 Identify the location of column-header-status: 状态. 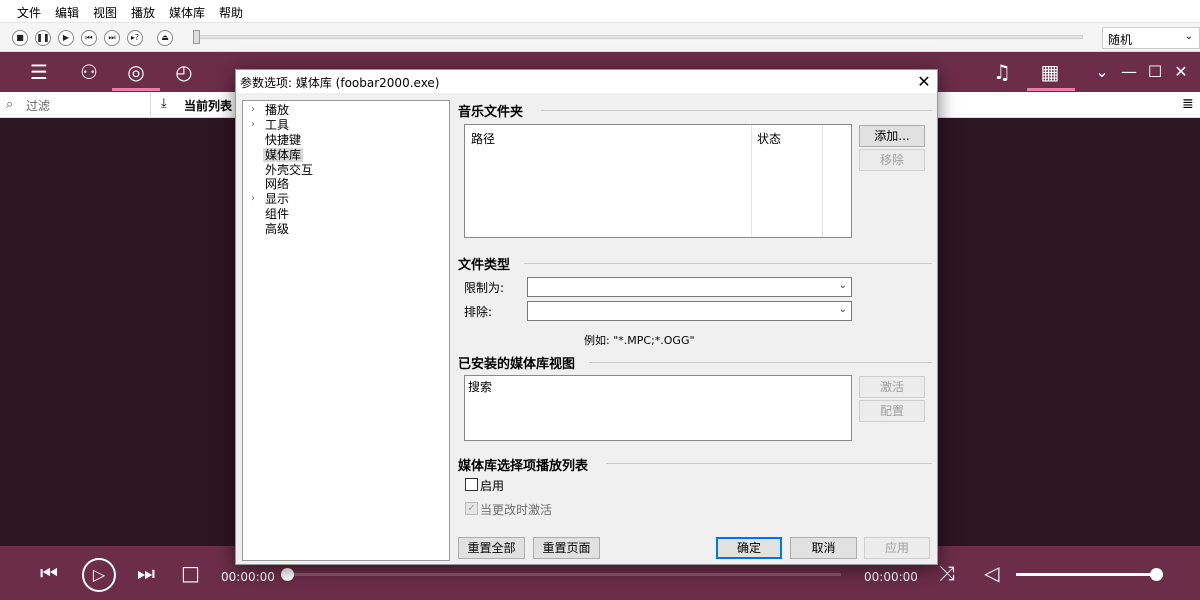
(769, 138).